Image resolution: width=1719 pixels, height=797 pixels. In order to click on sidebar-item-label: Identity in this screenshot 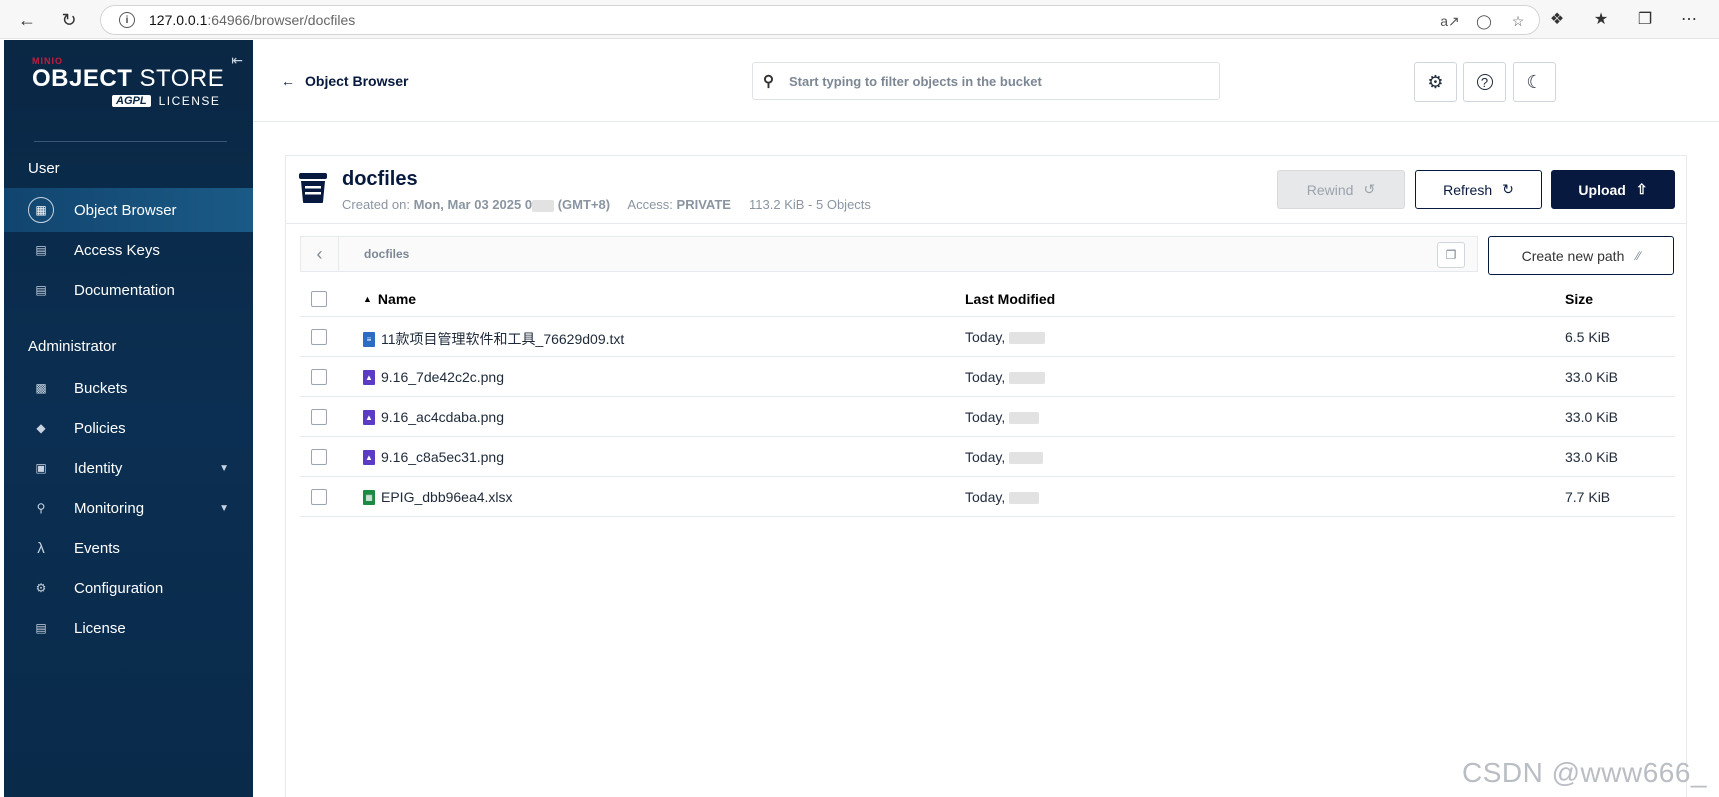, I will do `click(98, 468)`.